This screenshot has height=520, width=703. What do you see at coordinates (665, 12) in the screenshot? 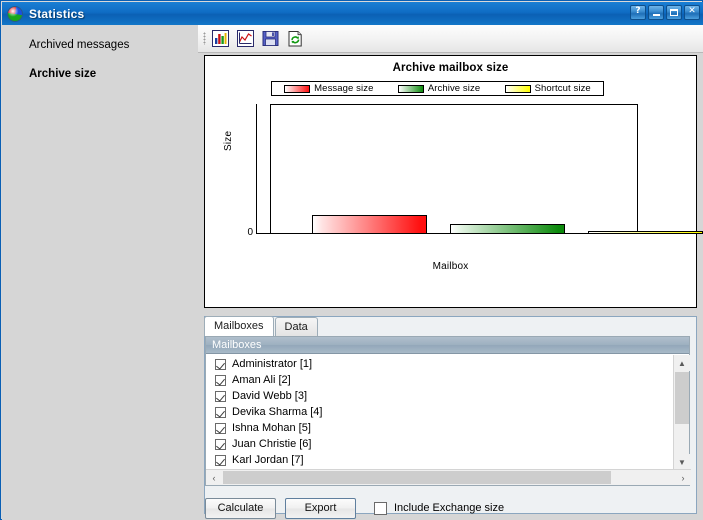
I see `caption-button-group: ? ✕` at bounding box center [665, 12].